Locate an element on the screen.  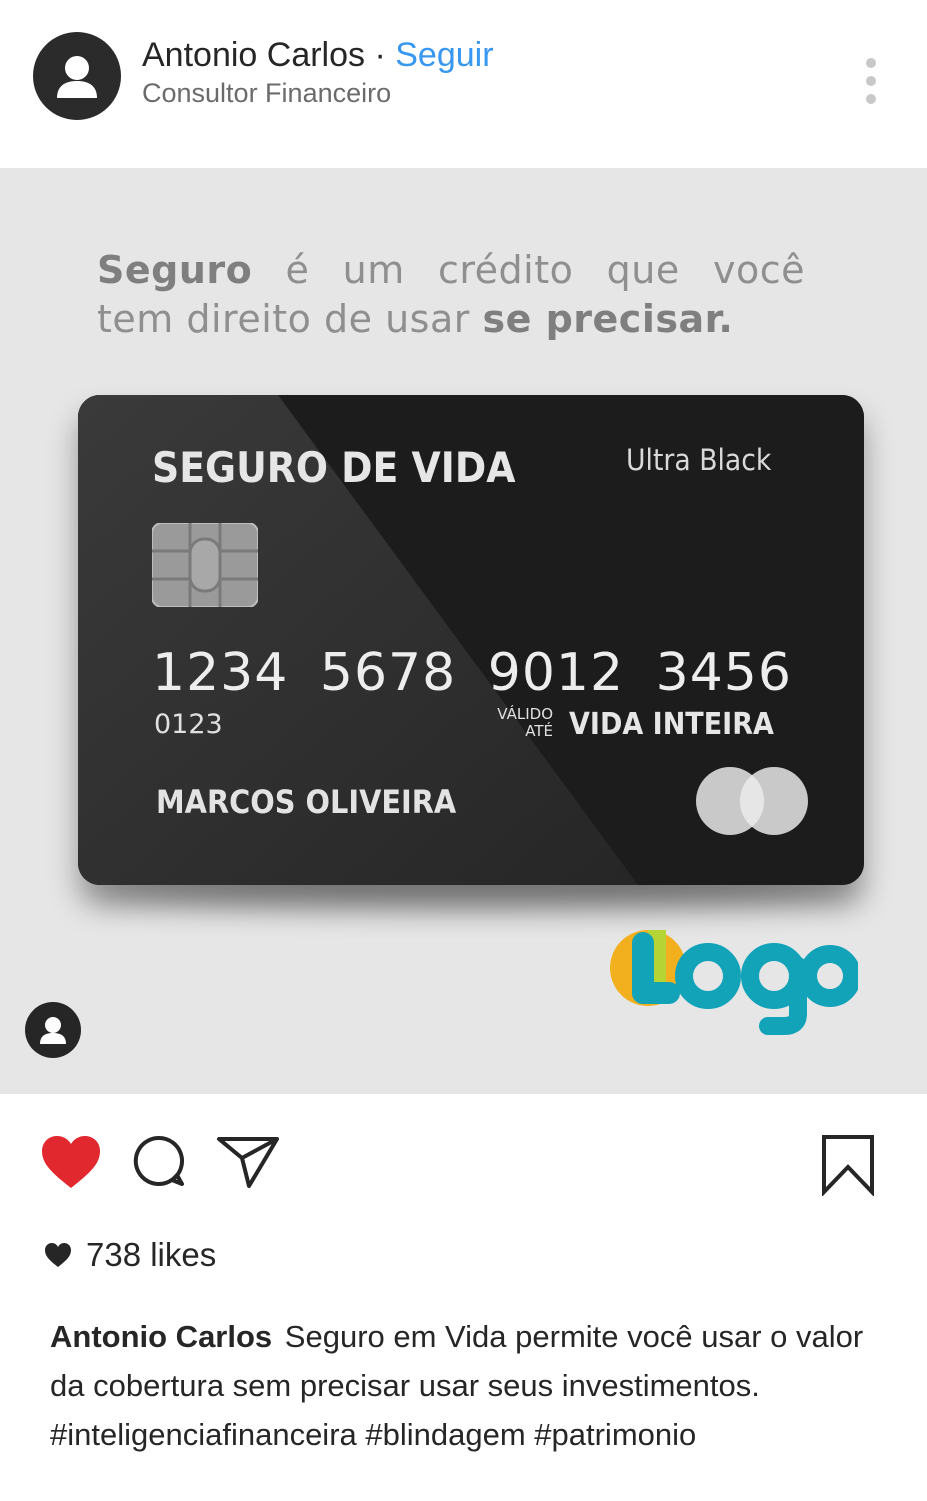
card-code: 0123 is located at coordinates (188, 724).